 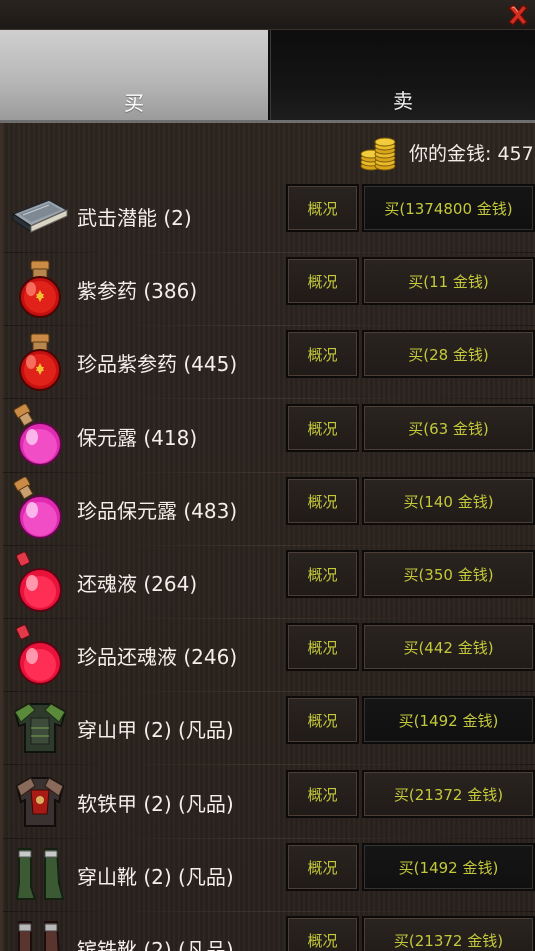 What do you see at coordinates (448, 208) in the screenshot?
I see `item-buy-button: 买(1374800 金钱)` at bounding box center [448, 208].